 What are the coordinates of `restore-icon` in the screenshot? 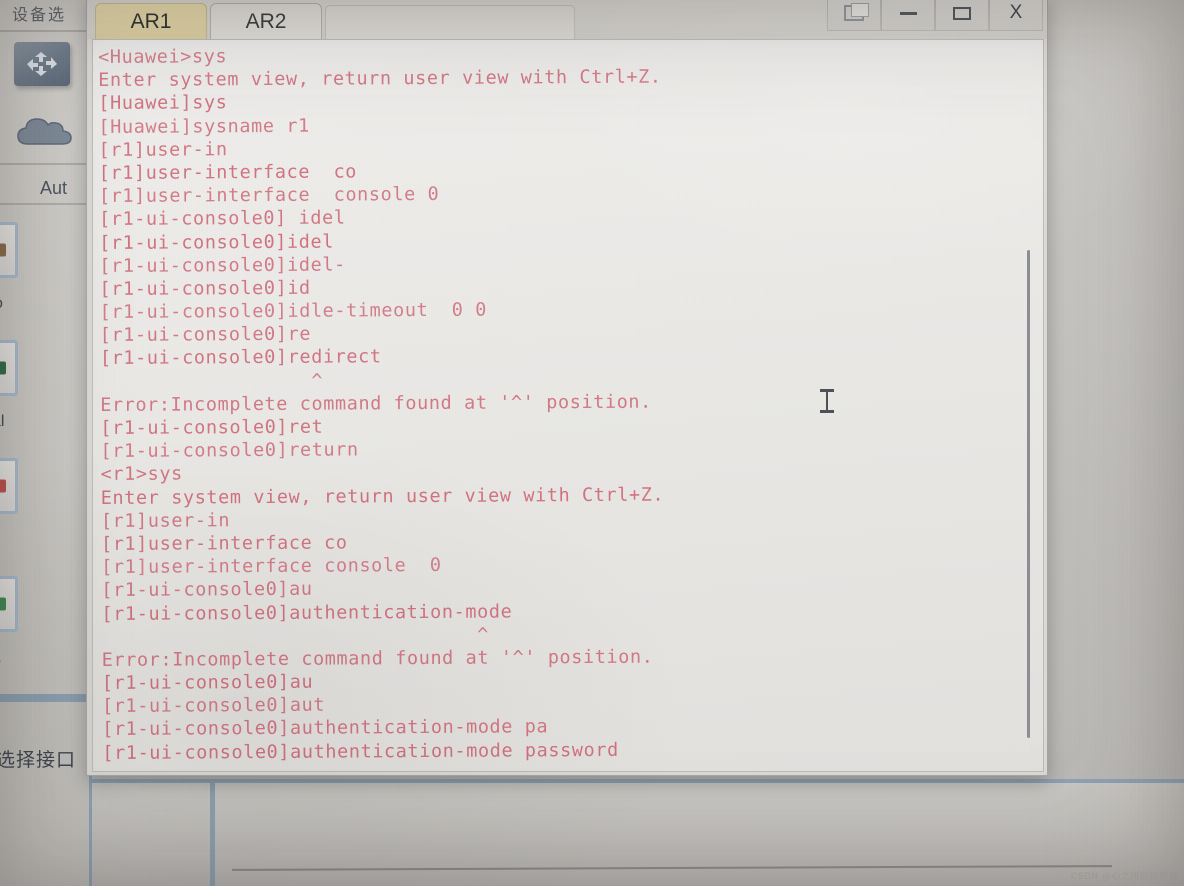 It's located at (856, 12).